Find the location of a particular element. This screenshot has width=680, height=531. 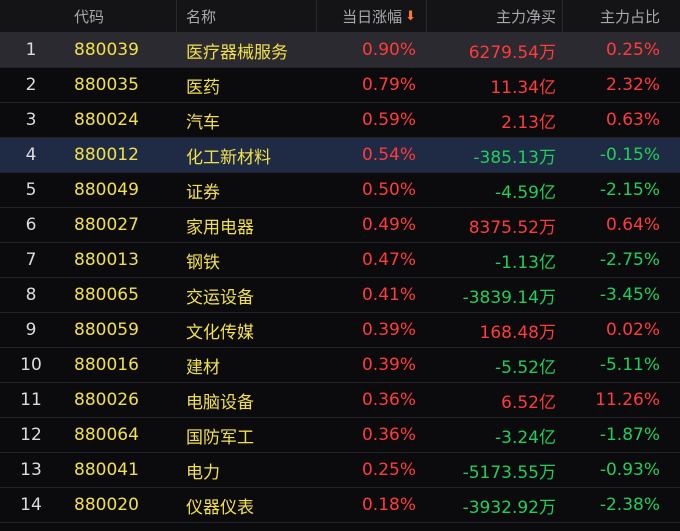

row-index: 10 is located at coordinates (31, 365).